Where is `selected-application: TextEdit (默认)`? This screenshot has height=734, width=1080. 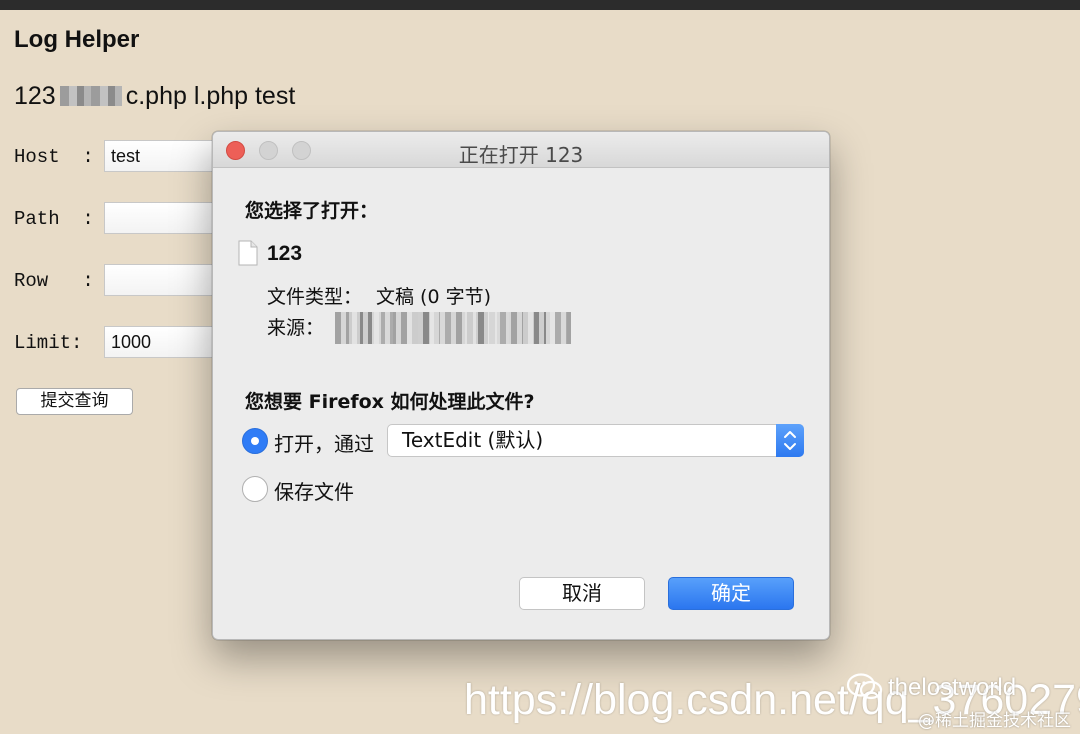 selected-application: TextEdit (默认) is located at coordinates (473, 440).